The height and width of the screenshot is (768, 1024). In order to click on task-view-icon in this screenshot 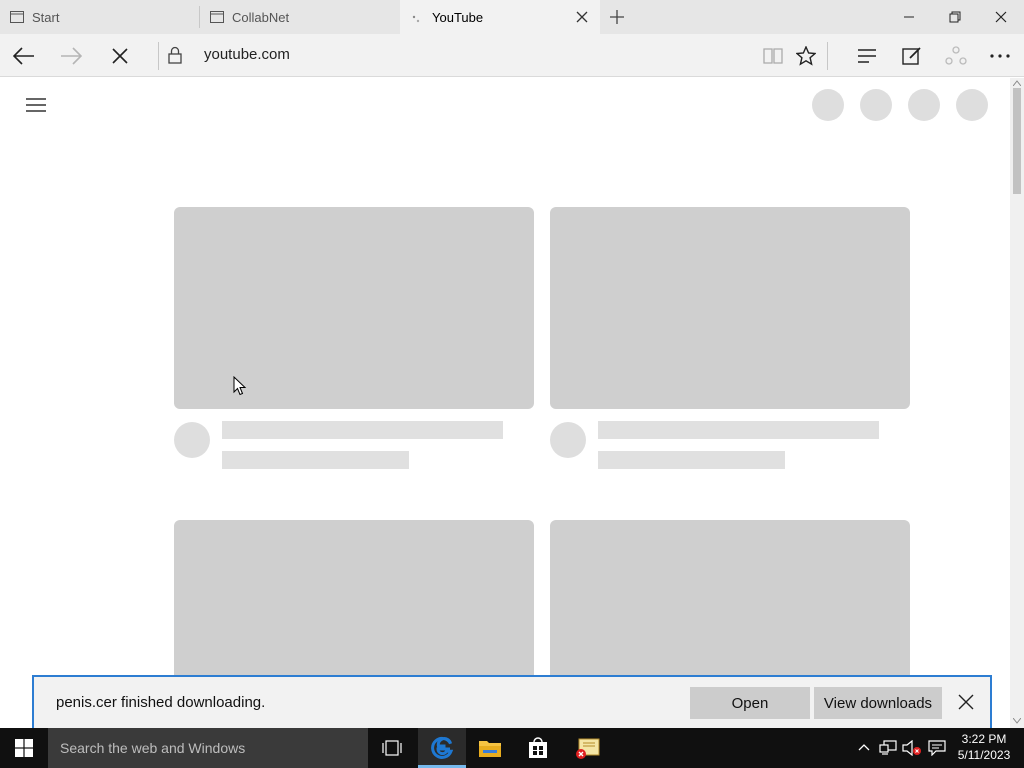, I will do `click(392, 748)`.